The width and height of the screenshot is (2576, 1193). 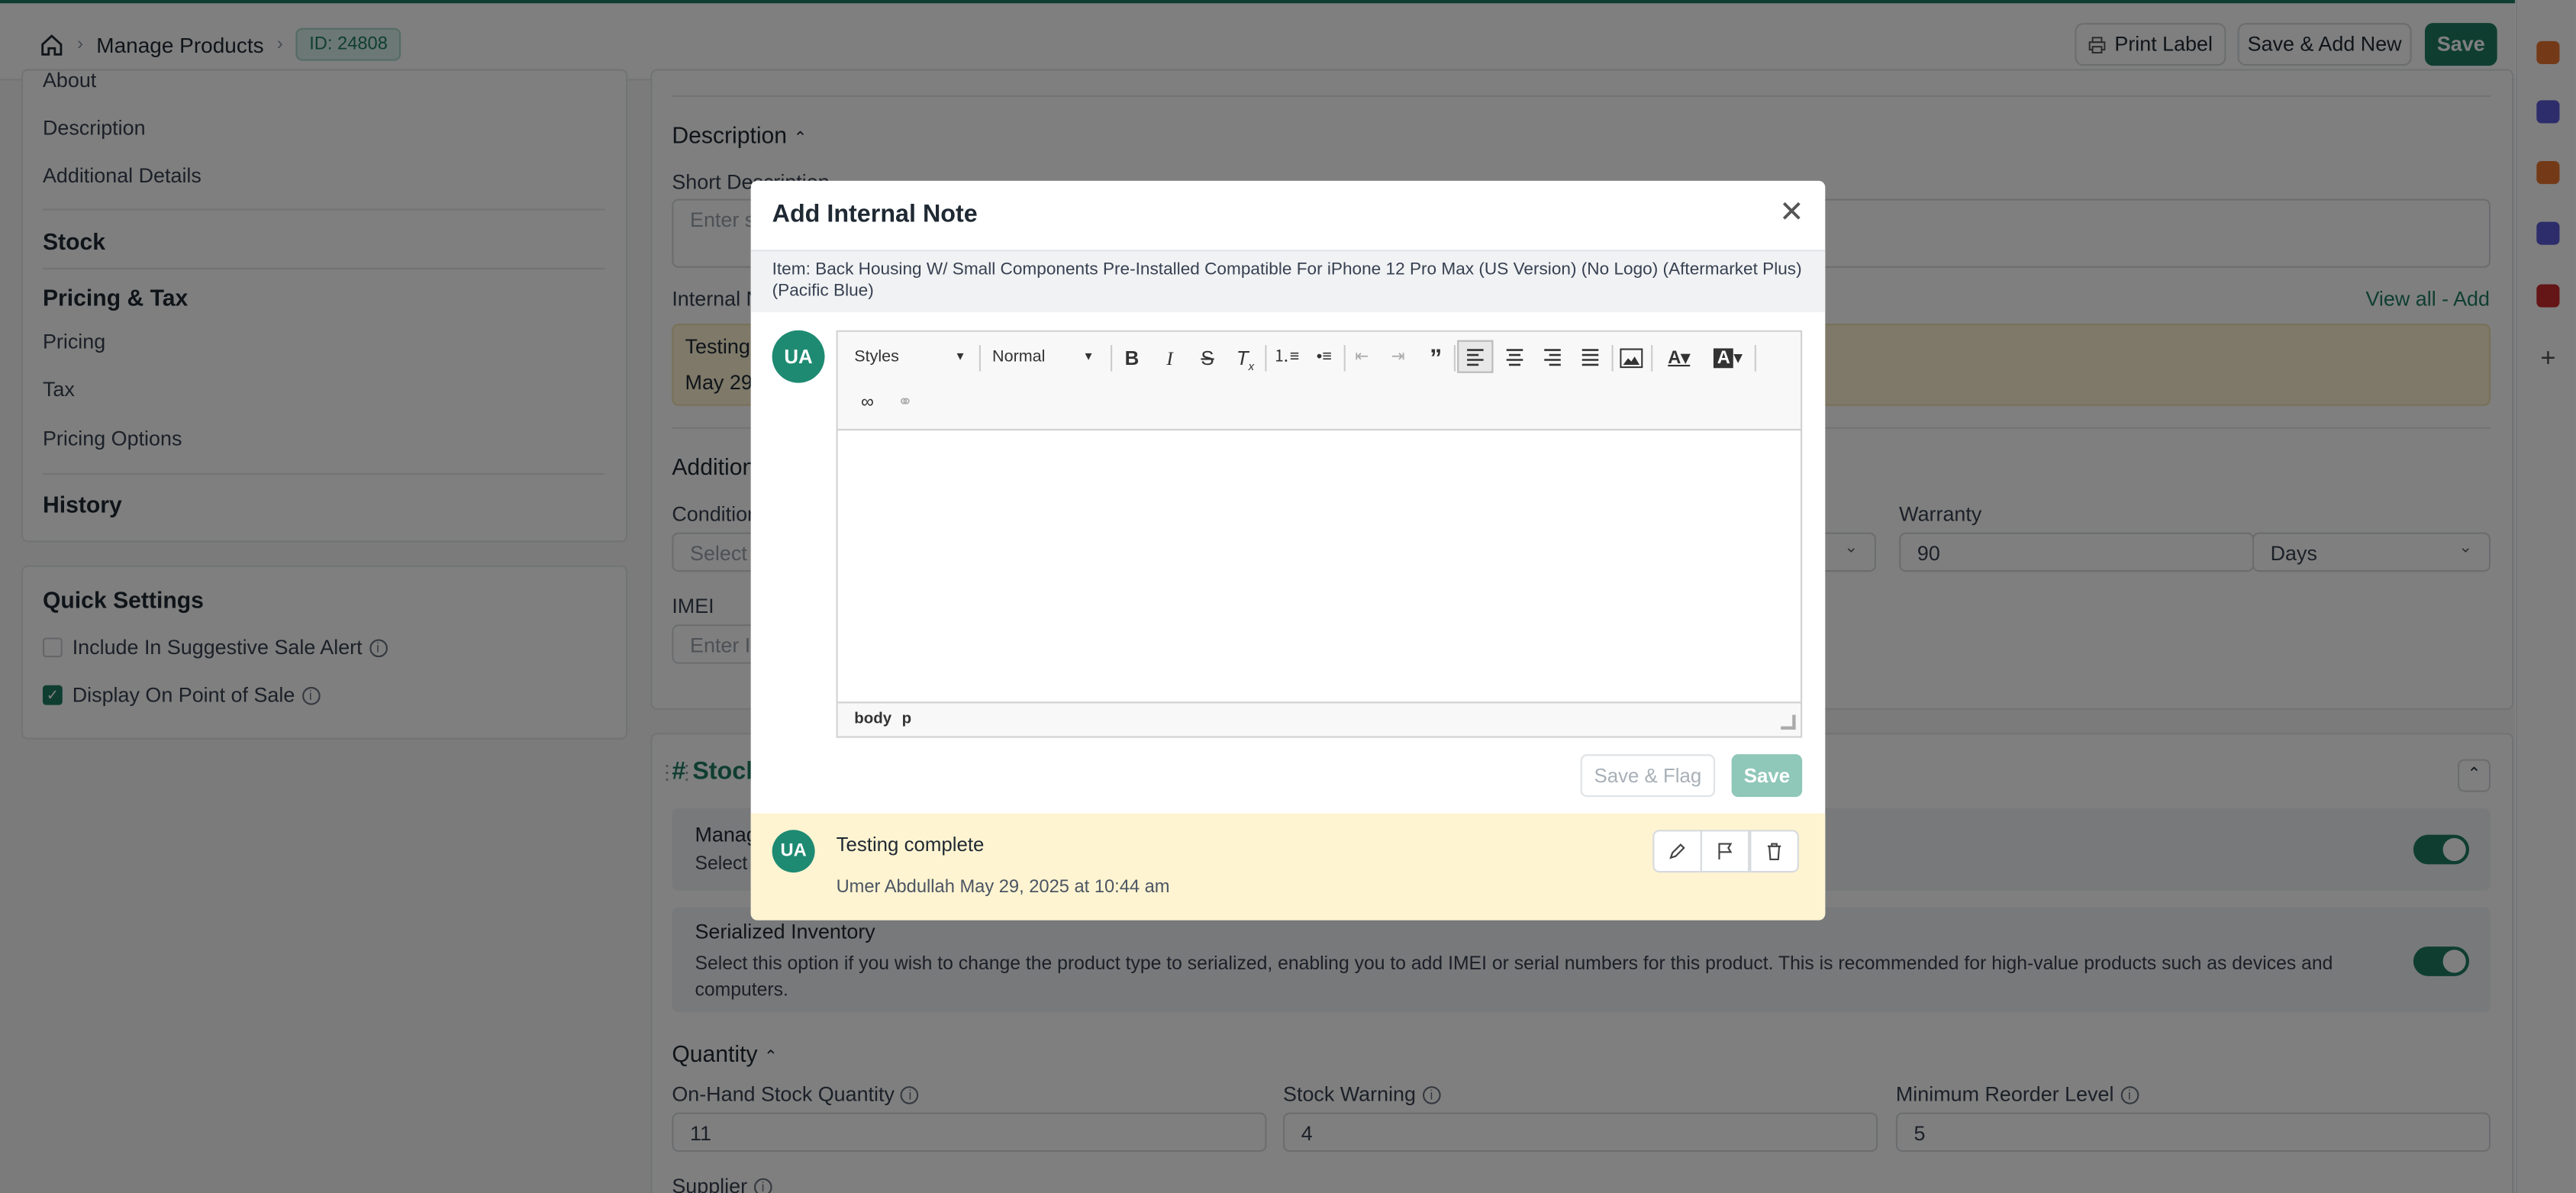 What do you see at coordinates (1792, 212) in the screenshot?
I see `close-icon: ✕` at bounding box center [1792, 212].